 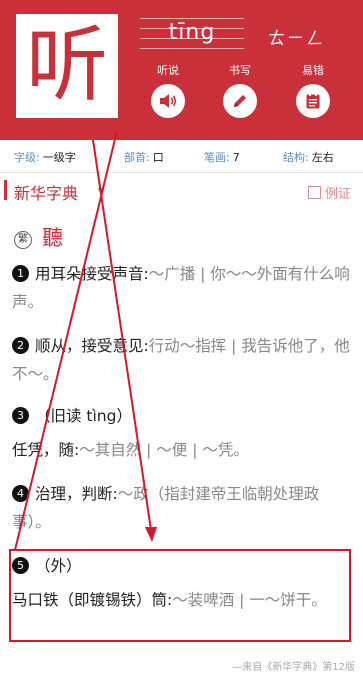 I want to click on level-info: 字级: 一级字, so click(x=45, y=157).